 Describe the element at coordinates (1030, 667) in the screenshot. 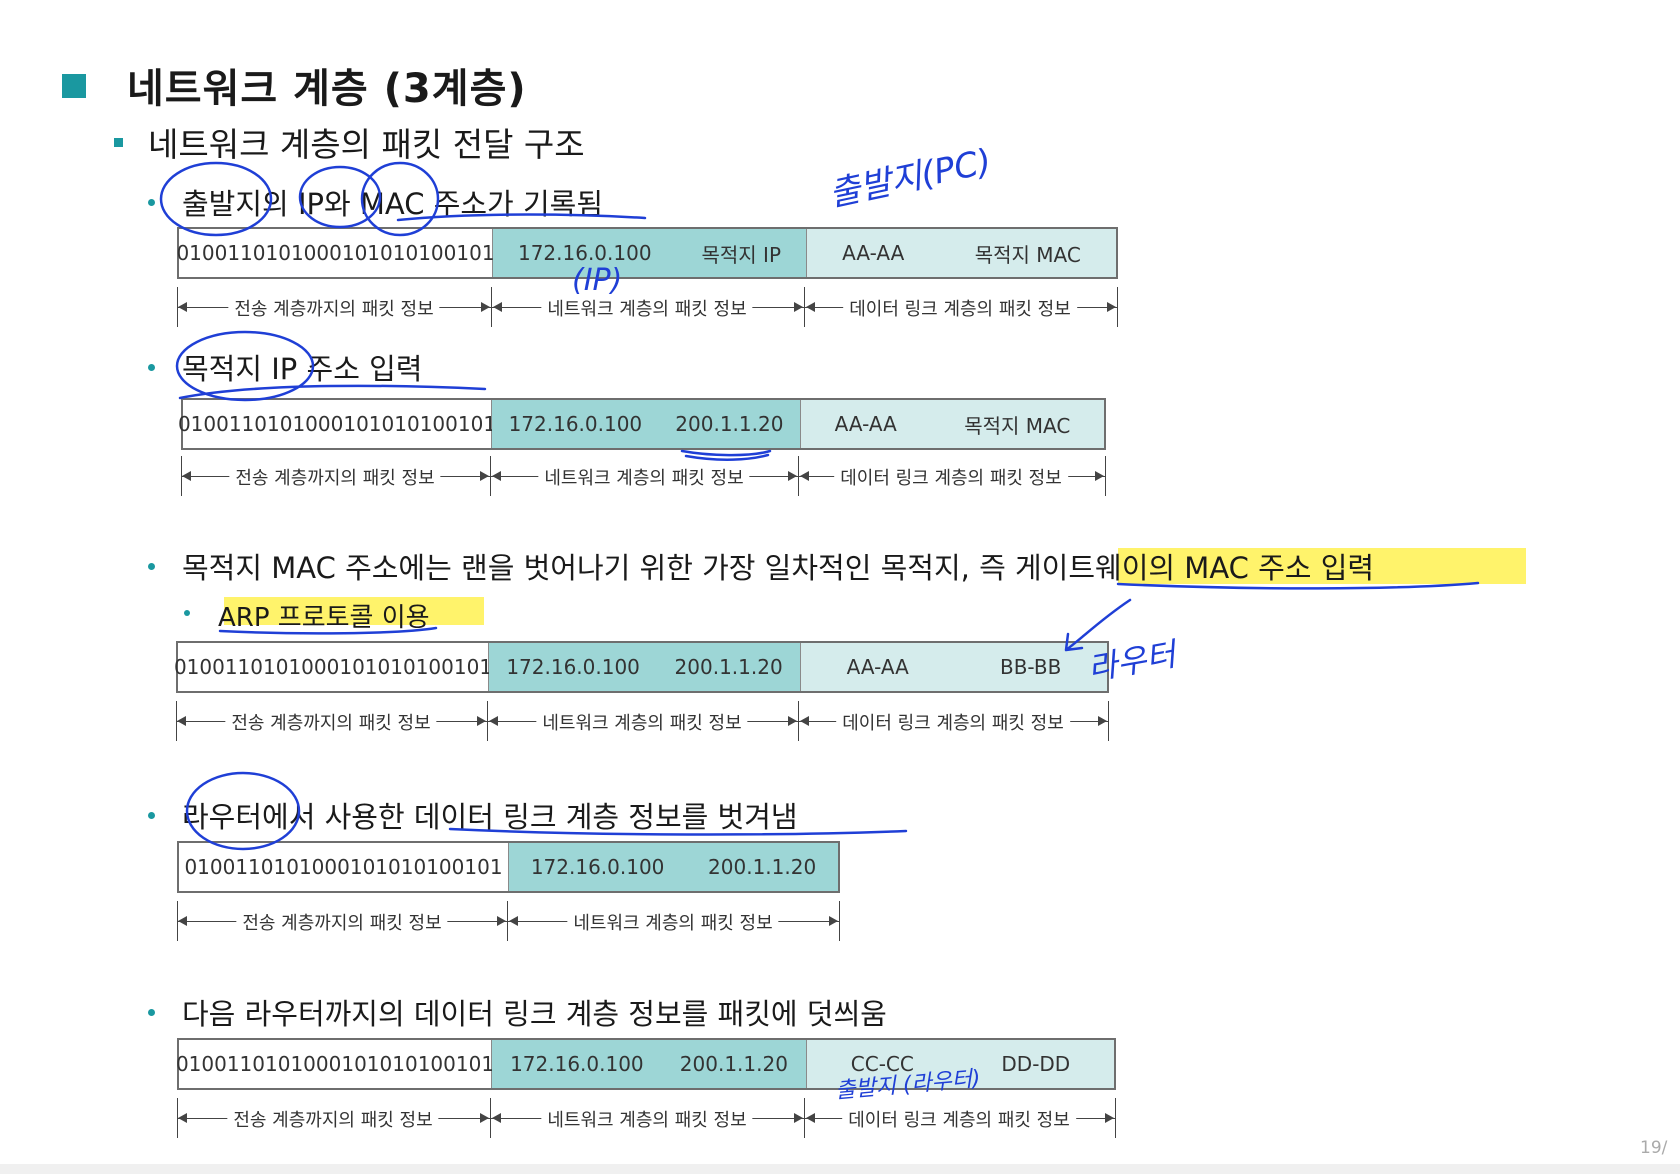

I see `destination-mac: BB-BB` at that location.